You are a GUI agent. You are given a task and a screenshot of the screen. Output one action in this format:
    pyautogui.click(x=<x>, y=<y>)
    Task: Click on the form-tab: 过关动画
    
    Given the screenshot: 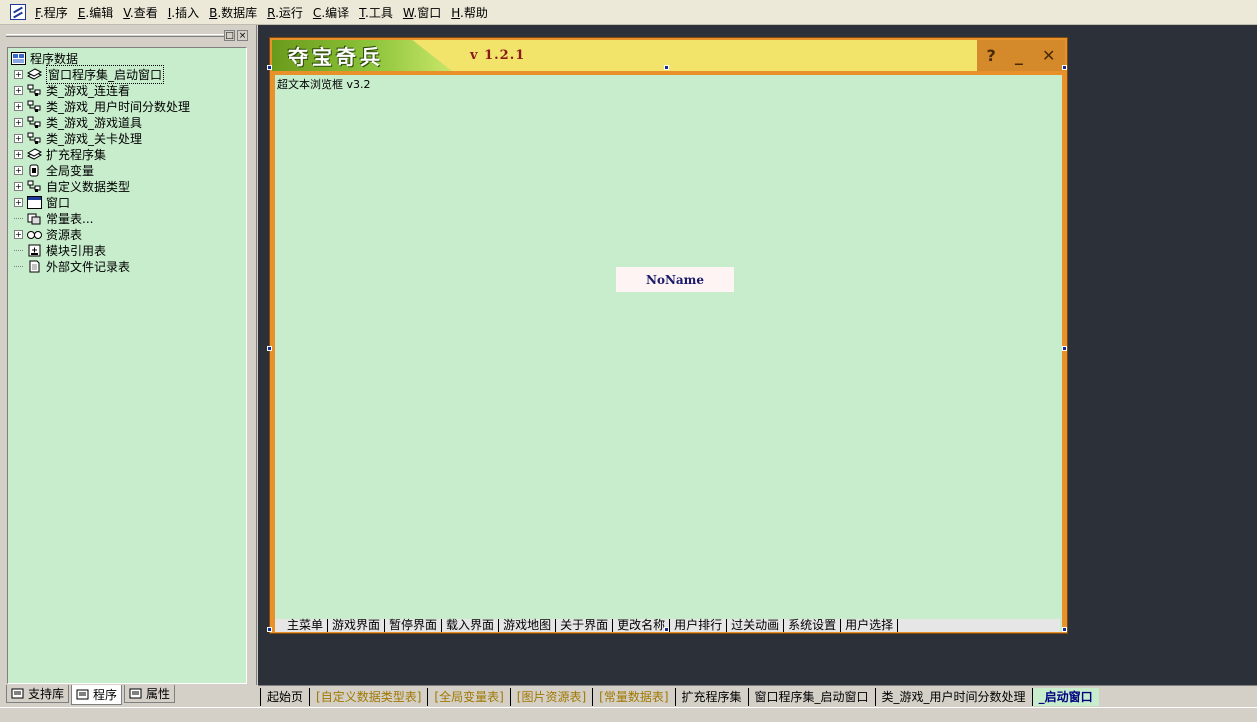 What is the action you would take?
    pyautogui.click(x=756, y=625)
    